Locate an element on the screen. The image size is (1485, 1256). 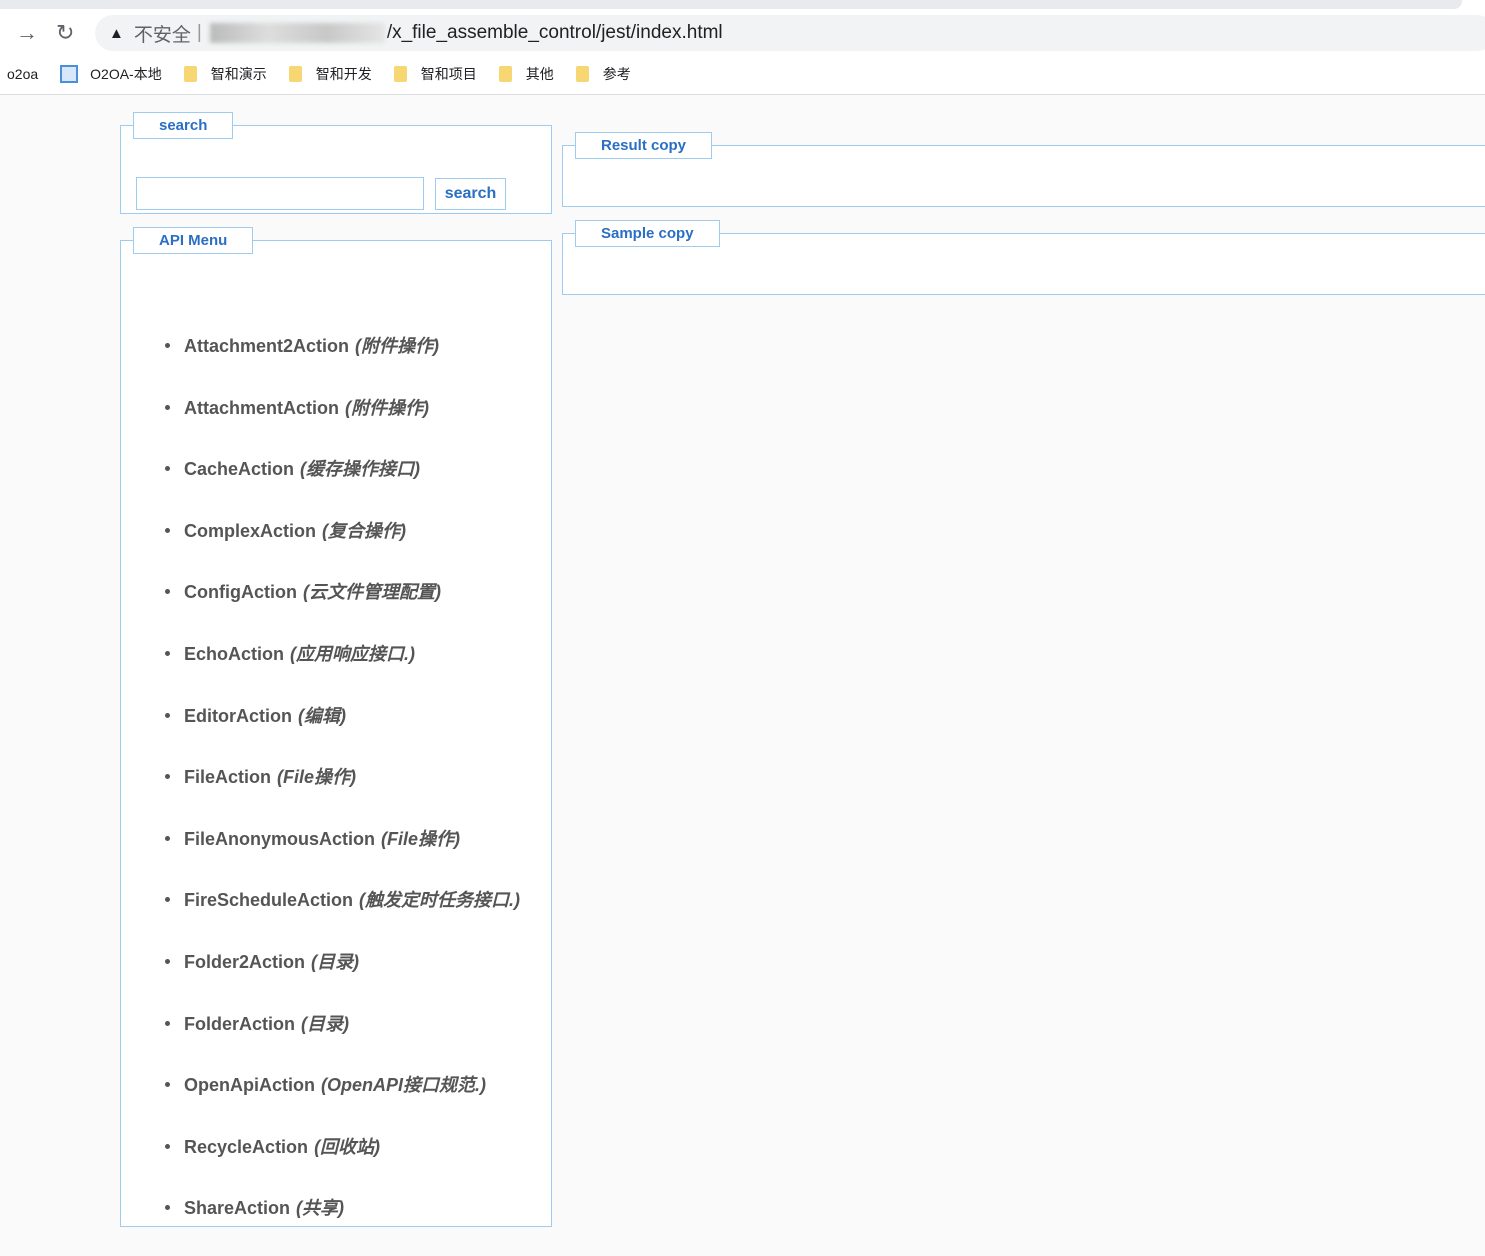
sample-legend: Sample copy is located at coordinates (647, 233).